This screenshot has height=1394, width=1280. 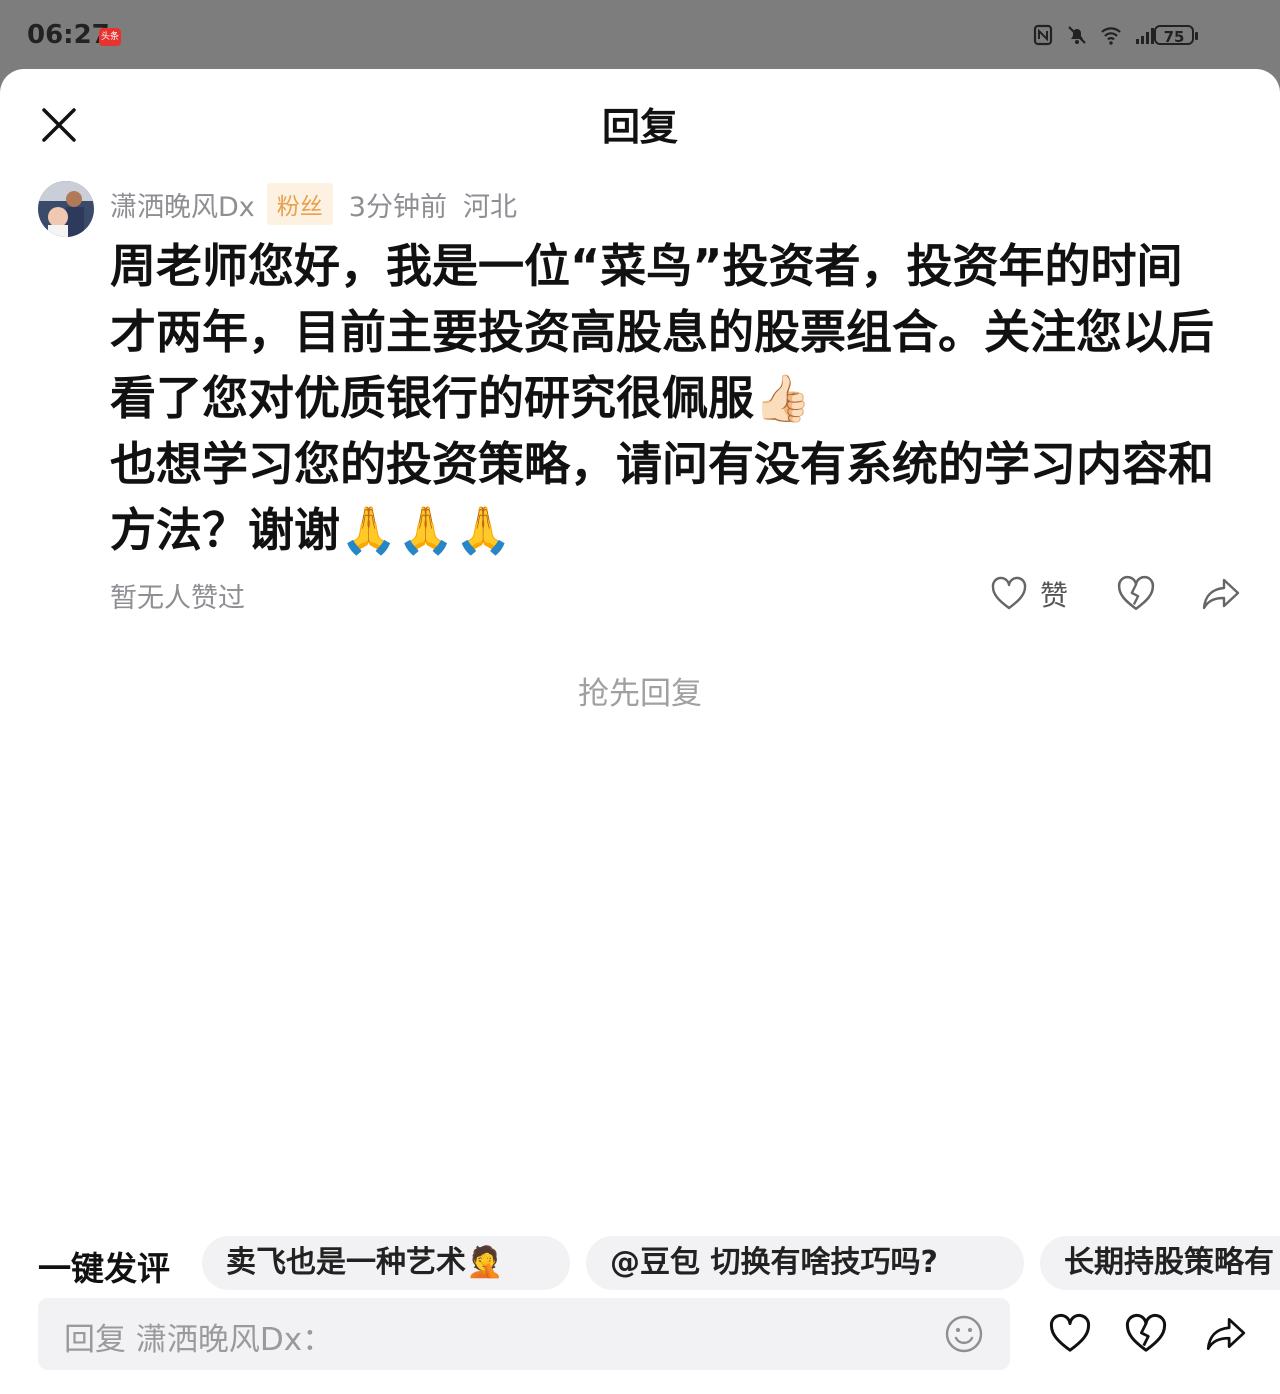 What do you see at coordinates (1054, 595) in the screenshot?
I see `like-label: 赞` at bounding box center [1054, 595].